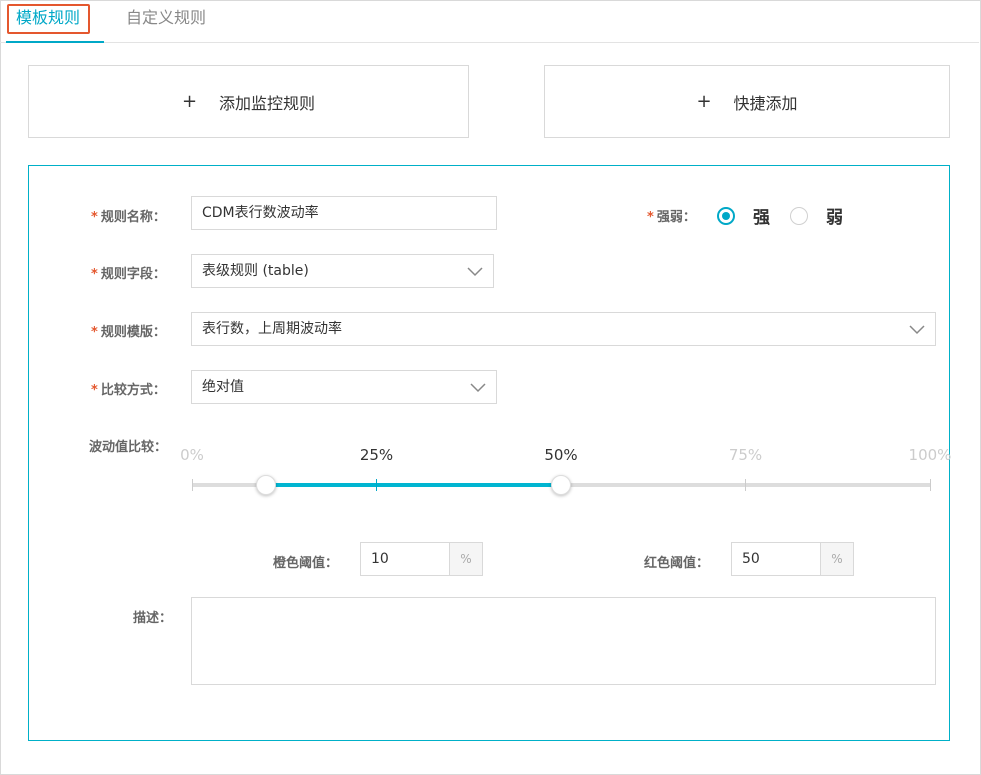  What do you see at coordinates (726, 215) in the screenshot?
I see `radio-strong` at bounding box center [726, 215].